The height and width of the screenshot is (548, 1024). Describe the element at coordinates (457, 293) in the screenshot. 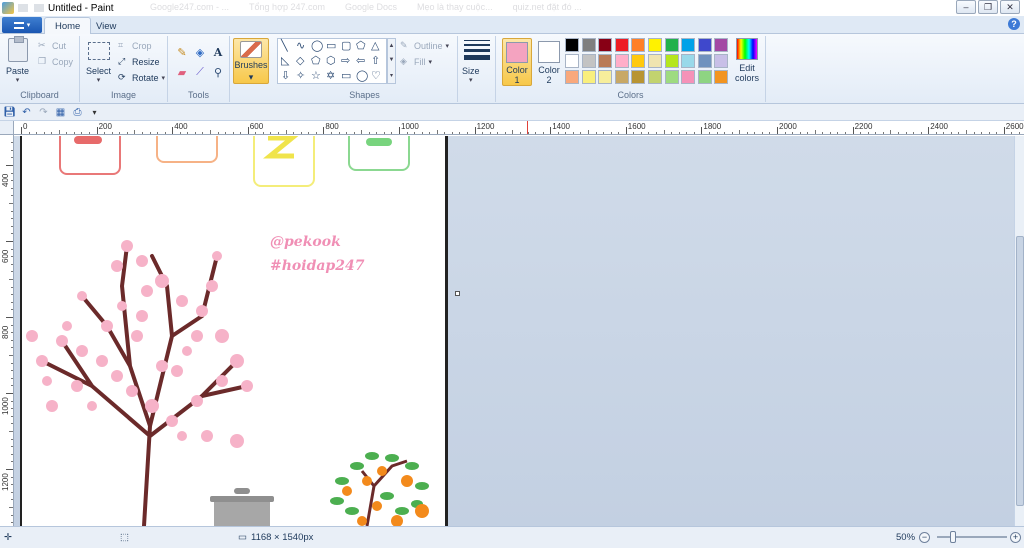

I see `canvas-resize-handle` at that location.